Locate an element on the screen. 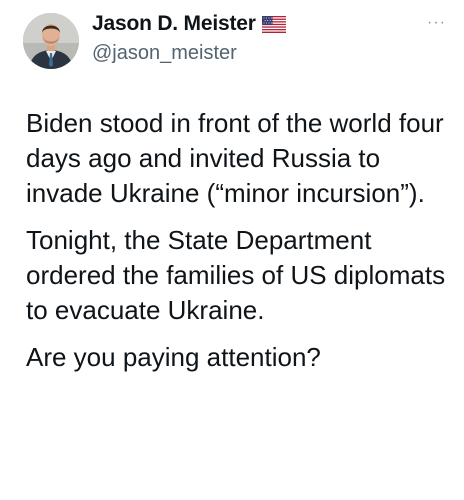  tweet-paragraph: Are you paying attention? is located at coordinates (173, 357).